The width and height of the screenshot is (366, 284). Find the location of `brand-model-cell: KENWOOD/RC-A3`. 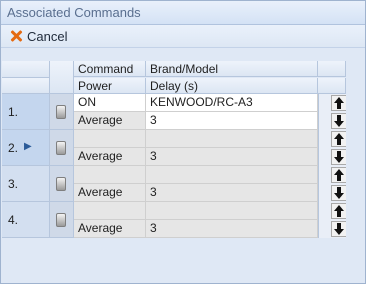

brand-model-cell: KENWOOD/RC-A3 is located at coordinates (232, 103).